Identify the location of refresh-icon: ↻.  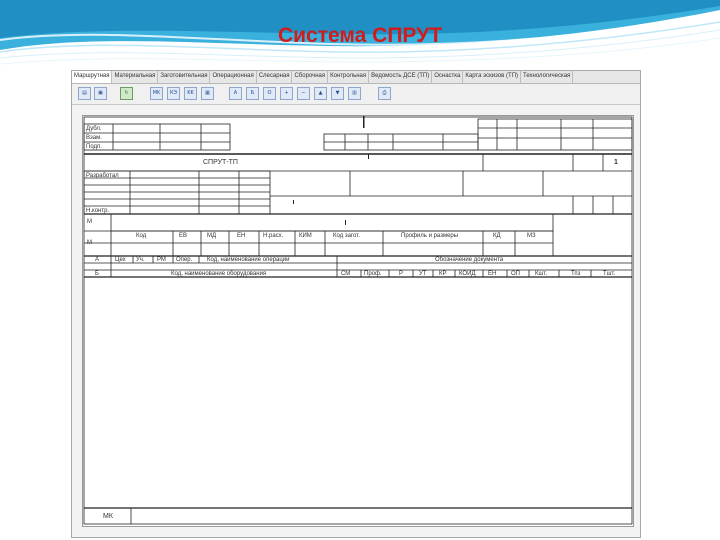
(126, 93).